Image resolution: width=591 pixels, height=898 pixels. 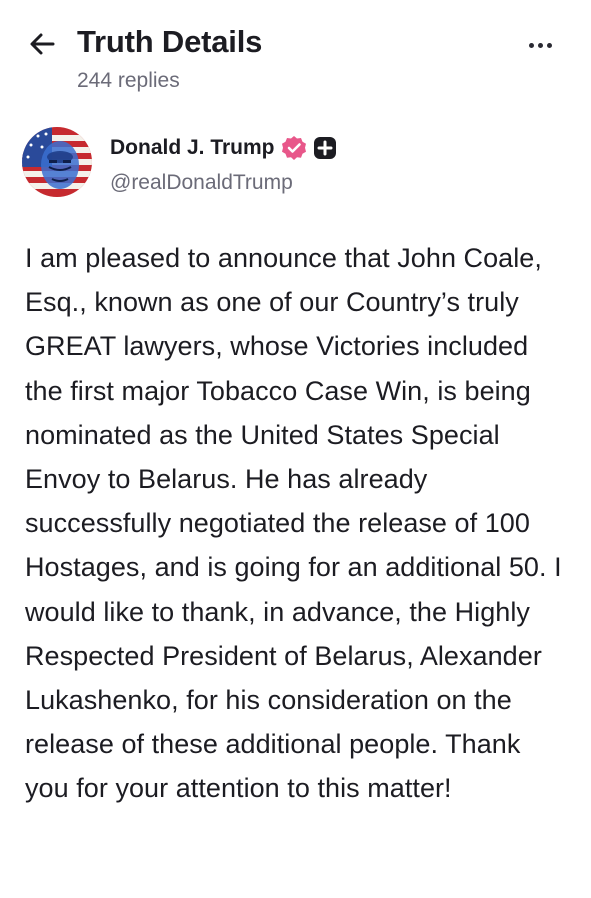 I want to click on avatar, so click(x=57, y=162).